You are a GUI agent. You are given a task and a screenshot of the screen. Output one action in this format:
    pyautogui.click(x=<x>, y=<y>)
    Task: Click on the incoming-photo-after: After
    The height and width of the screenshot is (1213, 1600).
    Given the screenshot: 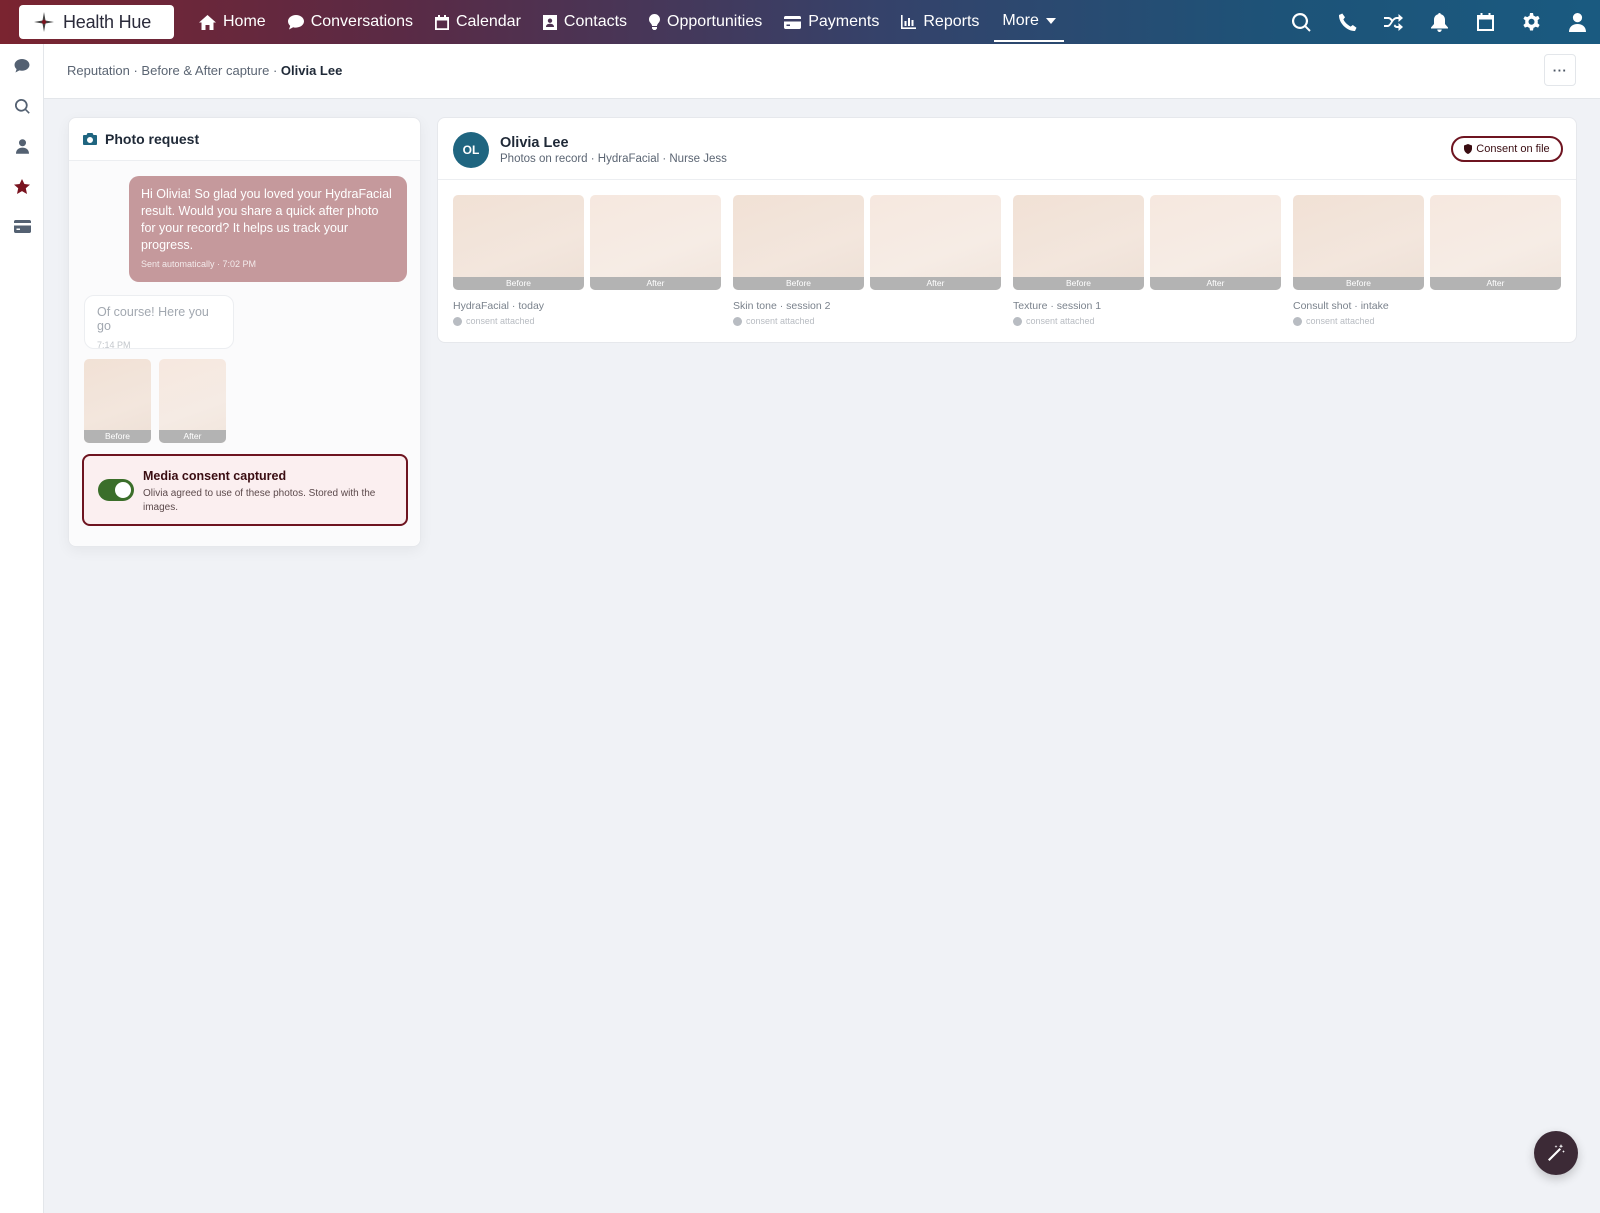 What is the action you would take?
    pyautogui.click(x=192, y=401)
    